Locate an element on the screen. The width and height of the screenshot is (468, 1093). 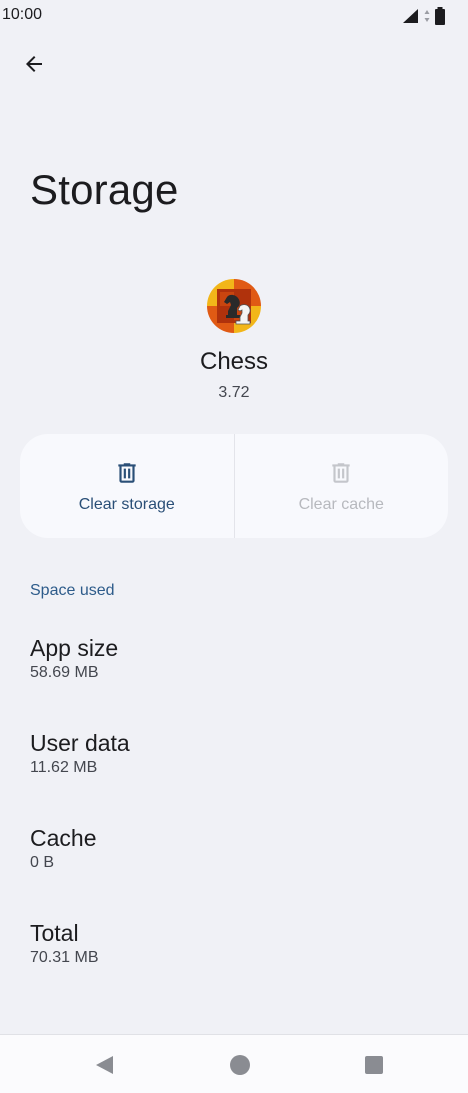
info-title: App size is located at coordinates (74, 648).